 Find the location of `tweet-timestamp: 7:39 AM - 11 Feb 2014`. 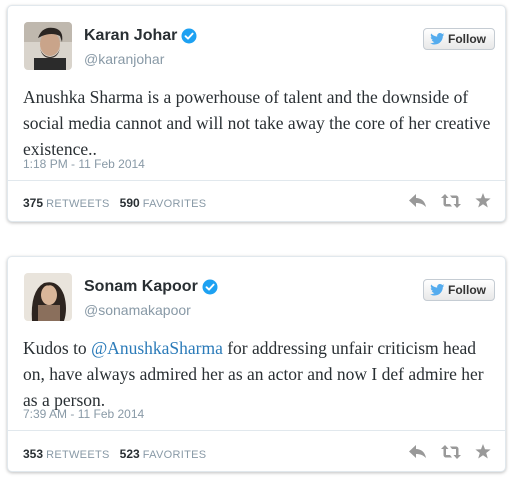

tweet-timestamp: 7:39 AM - 11 Feb 2014 is located at coordinates (83, 414).